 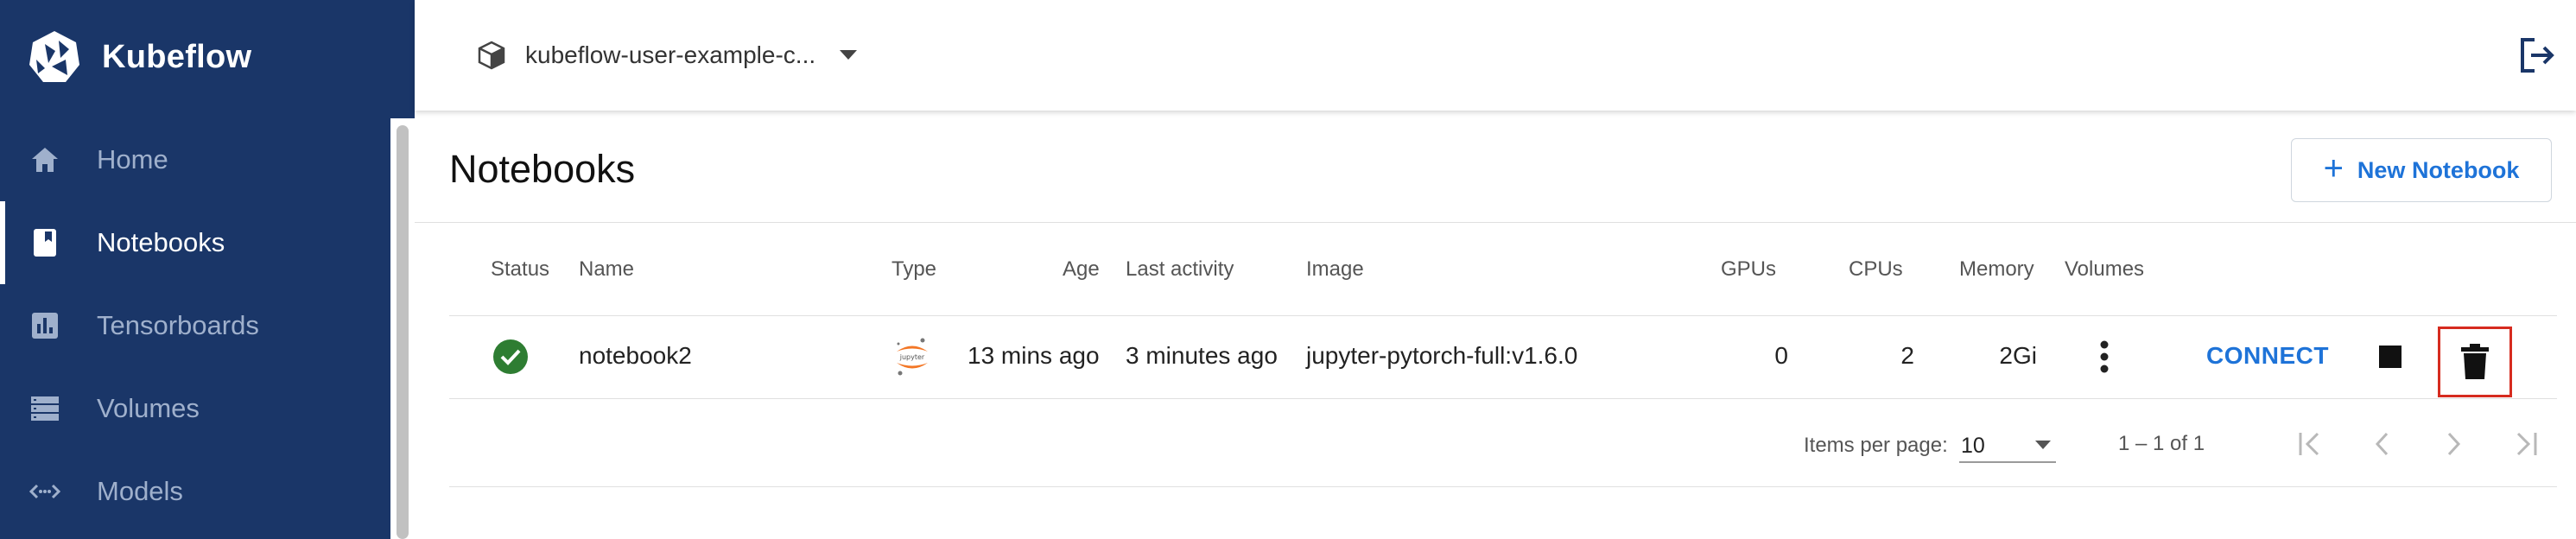 What do you see at coordinates (195, 159) in the screenshot?
I see `sidebar-item-home: Home` at bounding box center [195, 159].